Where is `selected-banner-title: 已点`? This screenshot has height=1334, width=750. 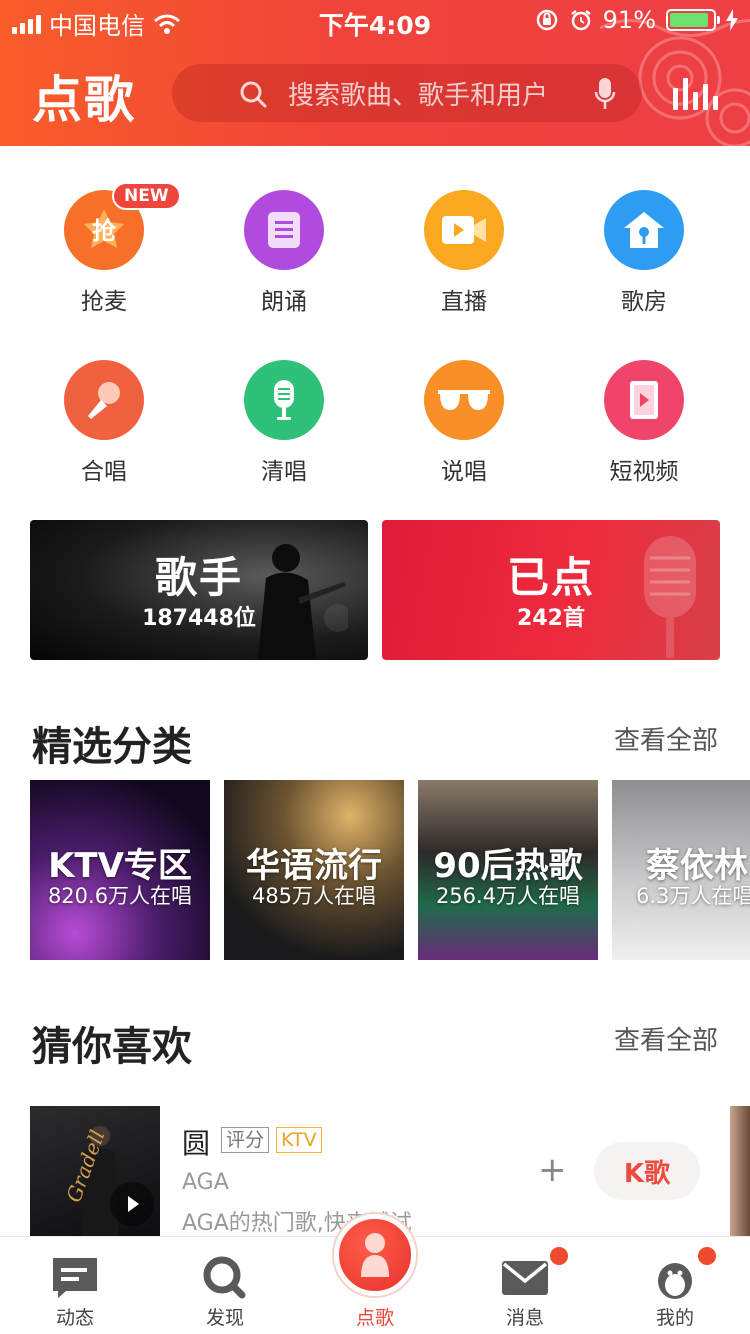 selected-banner-title: 已点 is located at coordinates (550, 577).